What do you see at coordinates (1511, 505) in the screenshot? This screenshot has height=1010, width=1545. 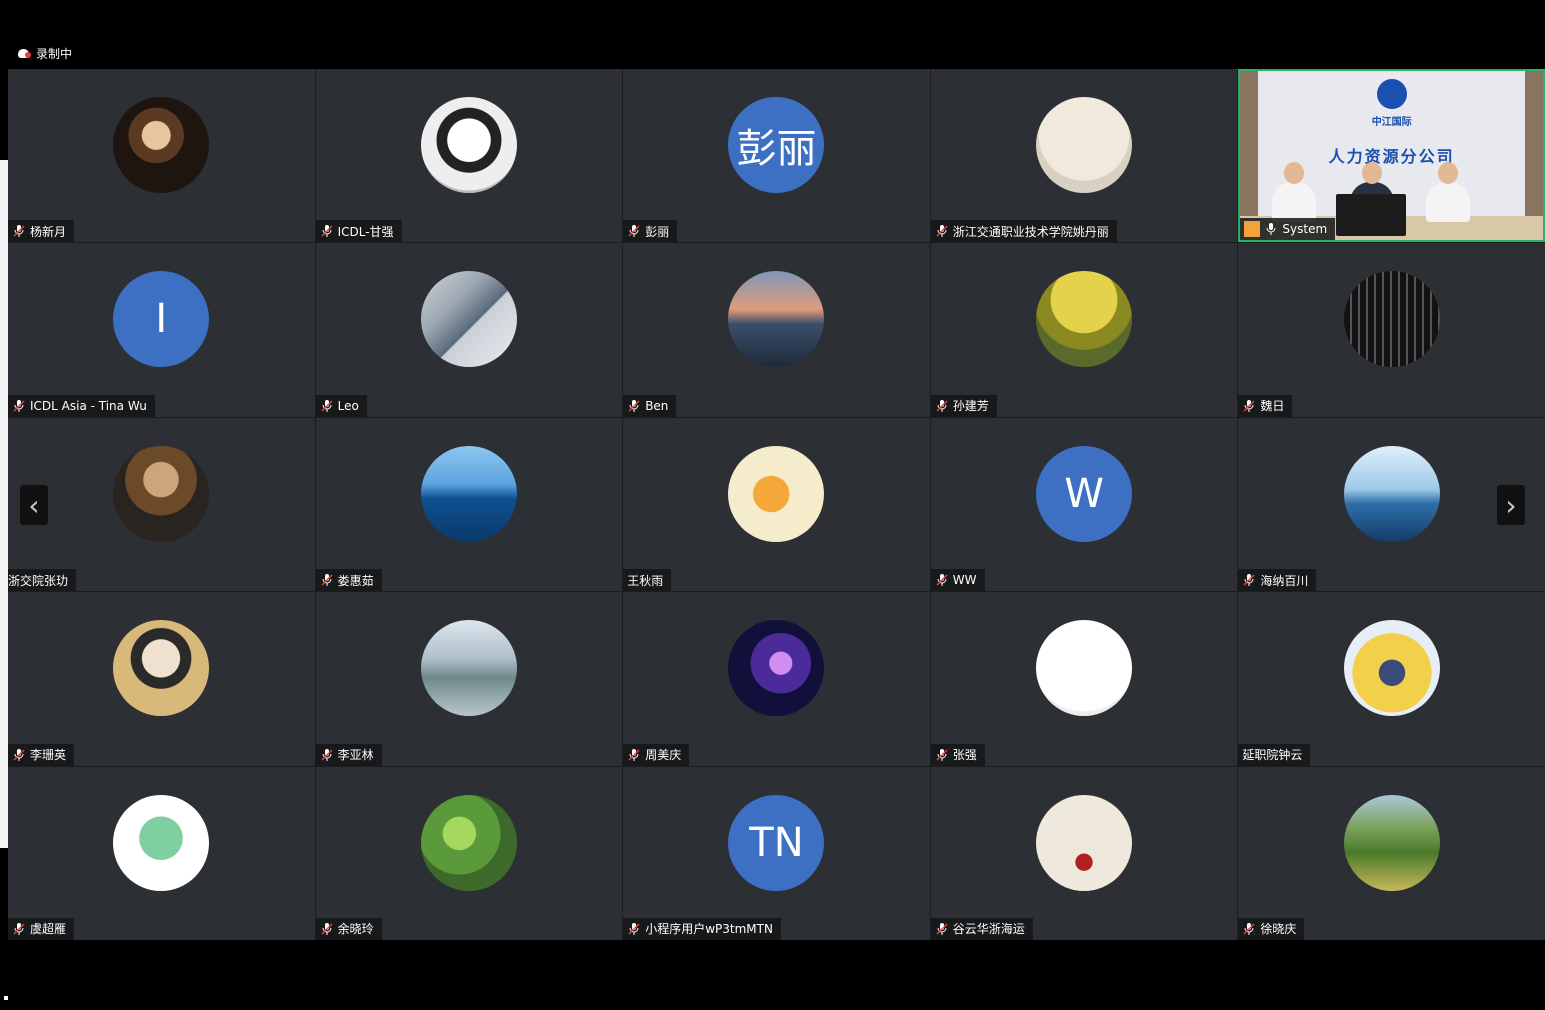 I see `next-page-button: ›` at bounding box center [1511, 505].